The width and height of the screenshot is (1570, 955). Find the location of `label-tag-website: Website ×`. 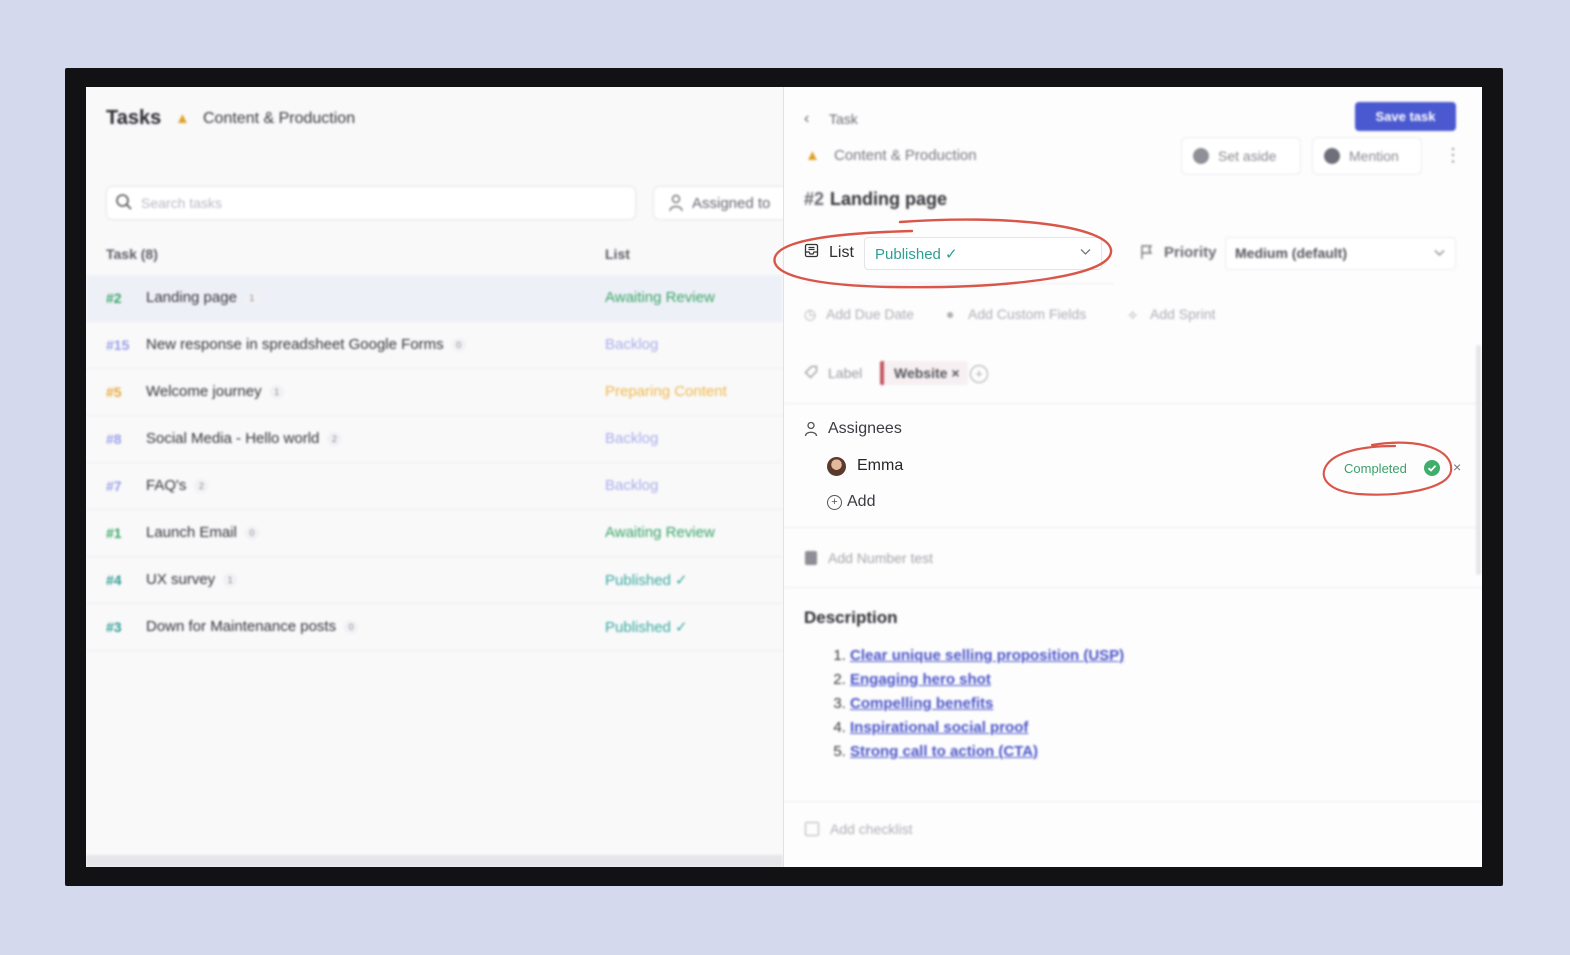

label-tag-website: Website × is located at coordinates (924, 373).